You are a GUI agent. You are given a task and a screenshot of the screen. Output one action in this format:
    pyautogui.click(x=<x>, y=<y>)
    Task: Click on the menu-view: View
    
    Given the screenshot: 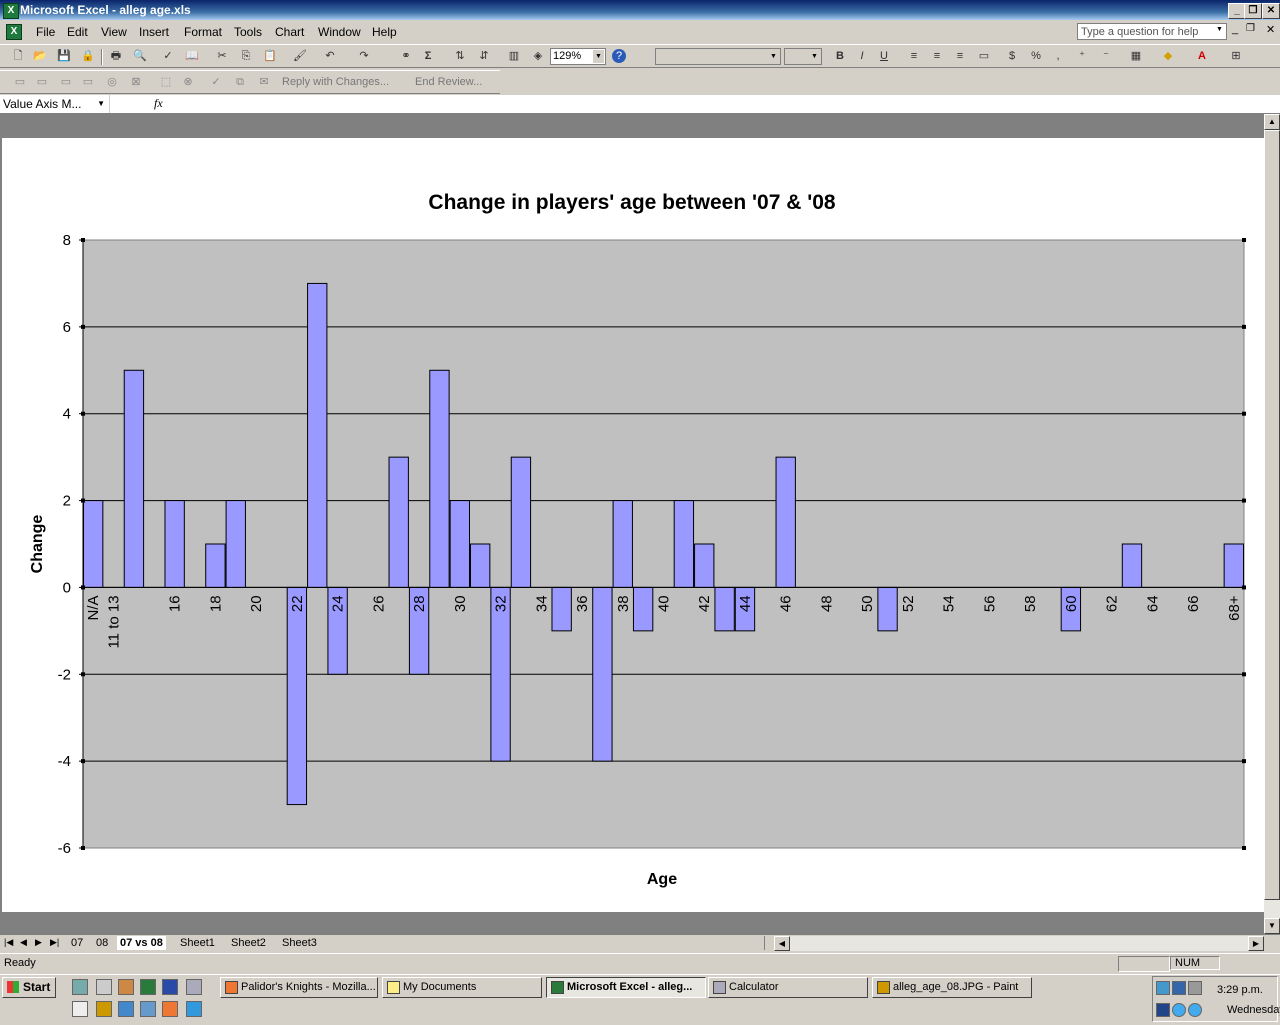 What is the action you would take?
    pyautogui.click(x=114, y=32)
    